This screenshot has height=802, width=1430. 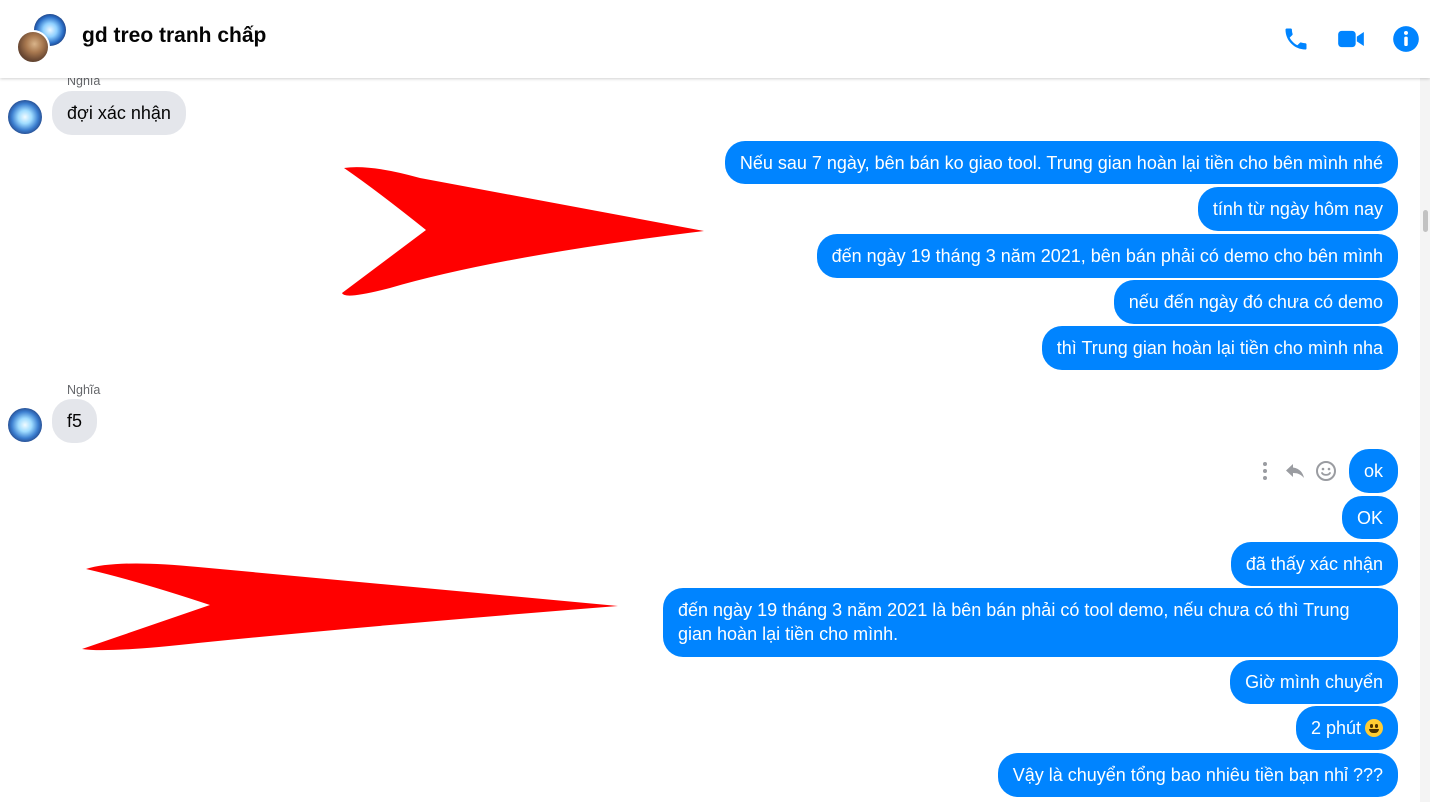 I want to click on message-bubble-incoming: f5, so click(x=75, y=421).